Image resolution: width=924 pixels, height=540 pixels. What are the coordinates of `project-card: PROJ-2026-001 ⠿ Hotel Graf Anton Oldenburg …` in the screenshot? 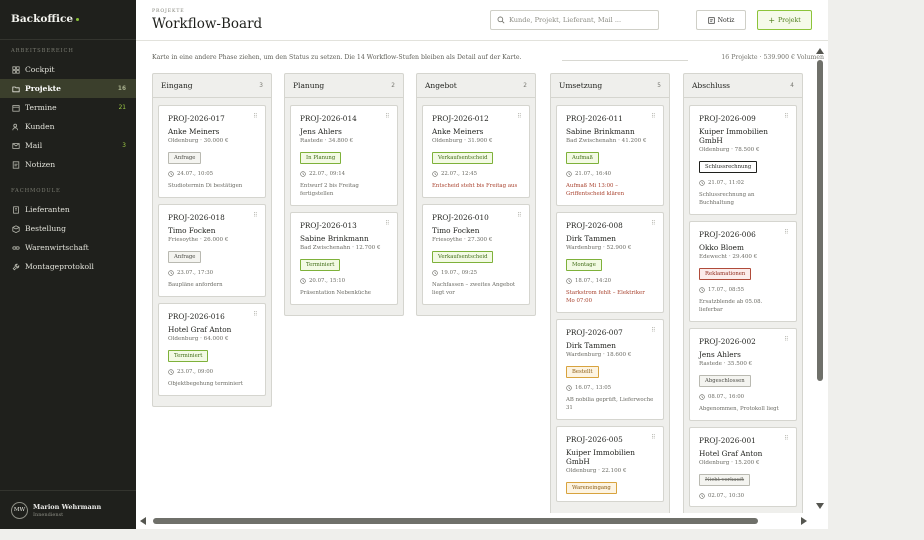 It's located at (743, 467).